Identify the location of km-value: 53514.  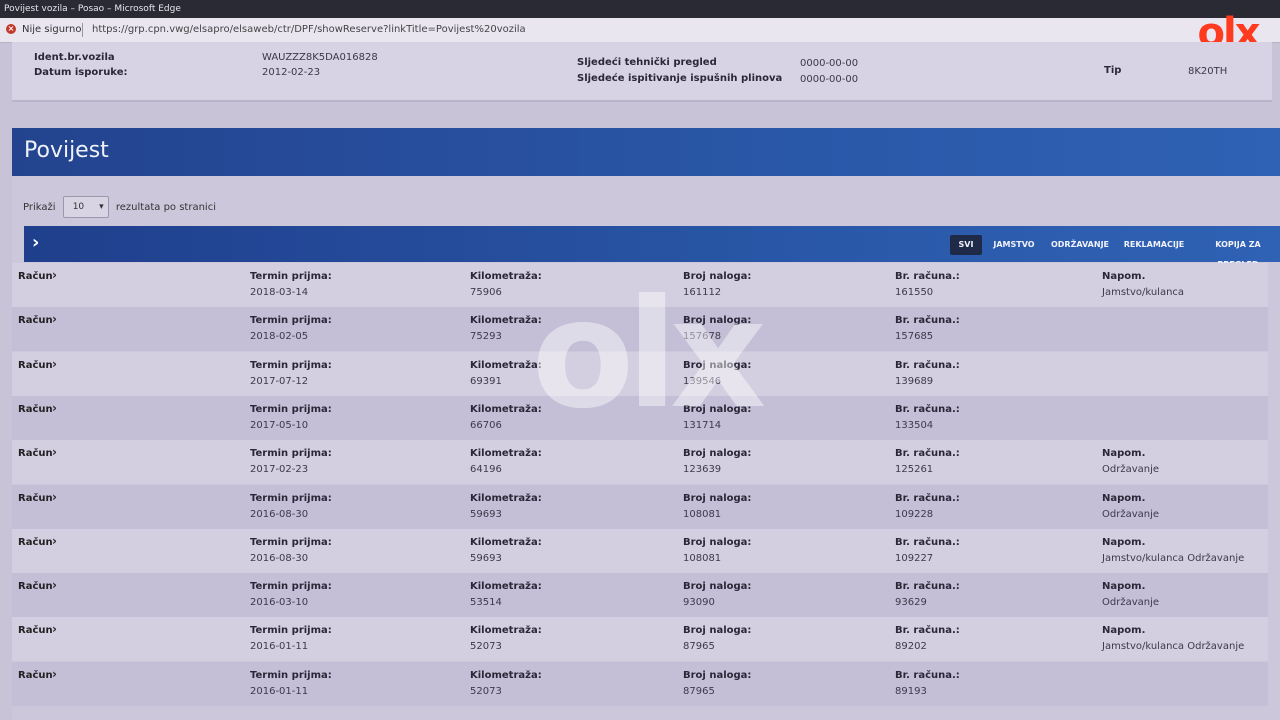
(486, 603).